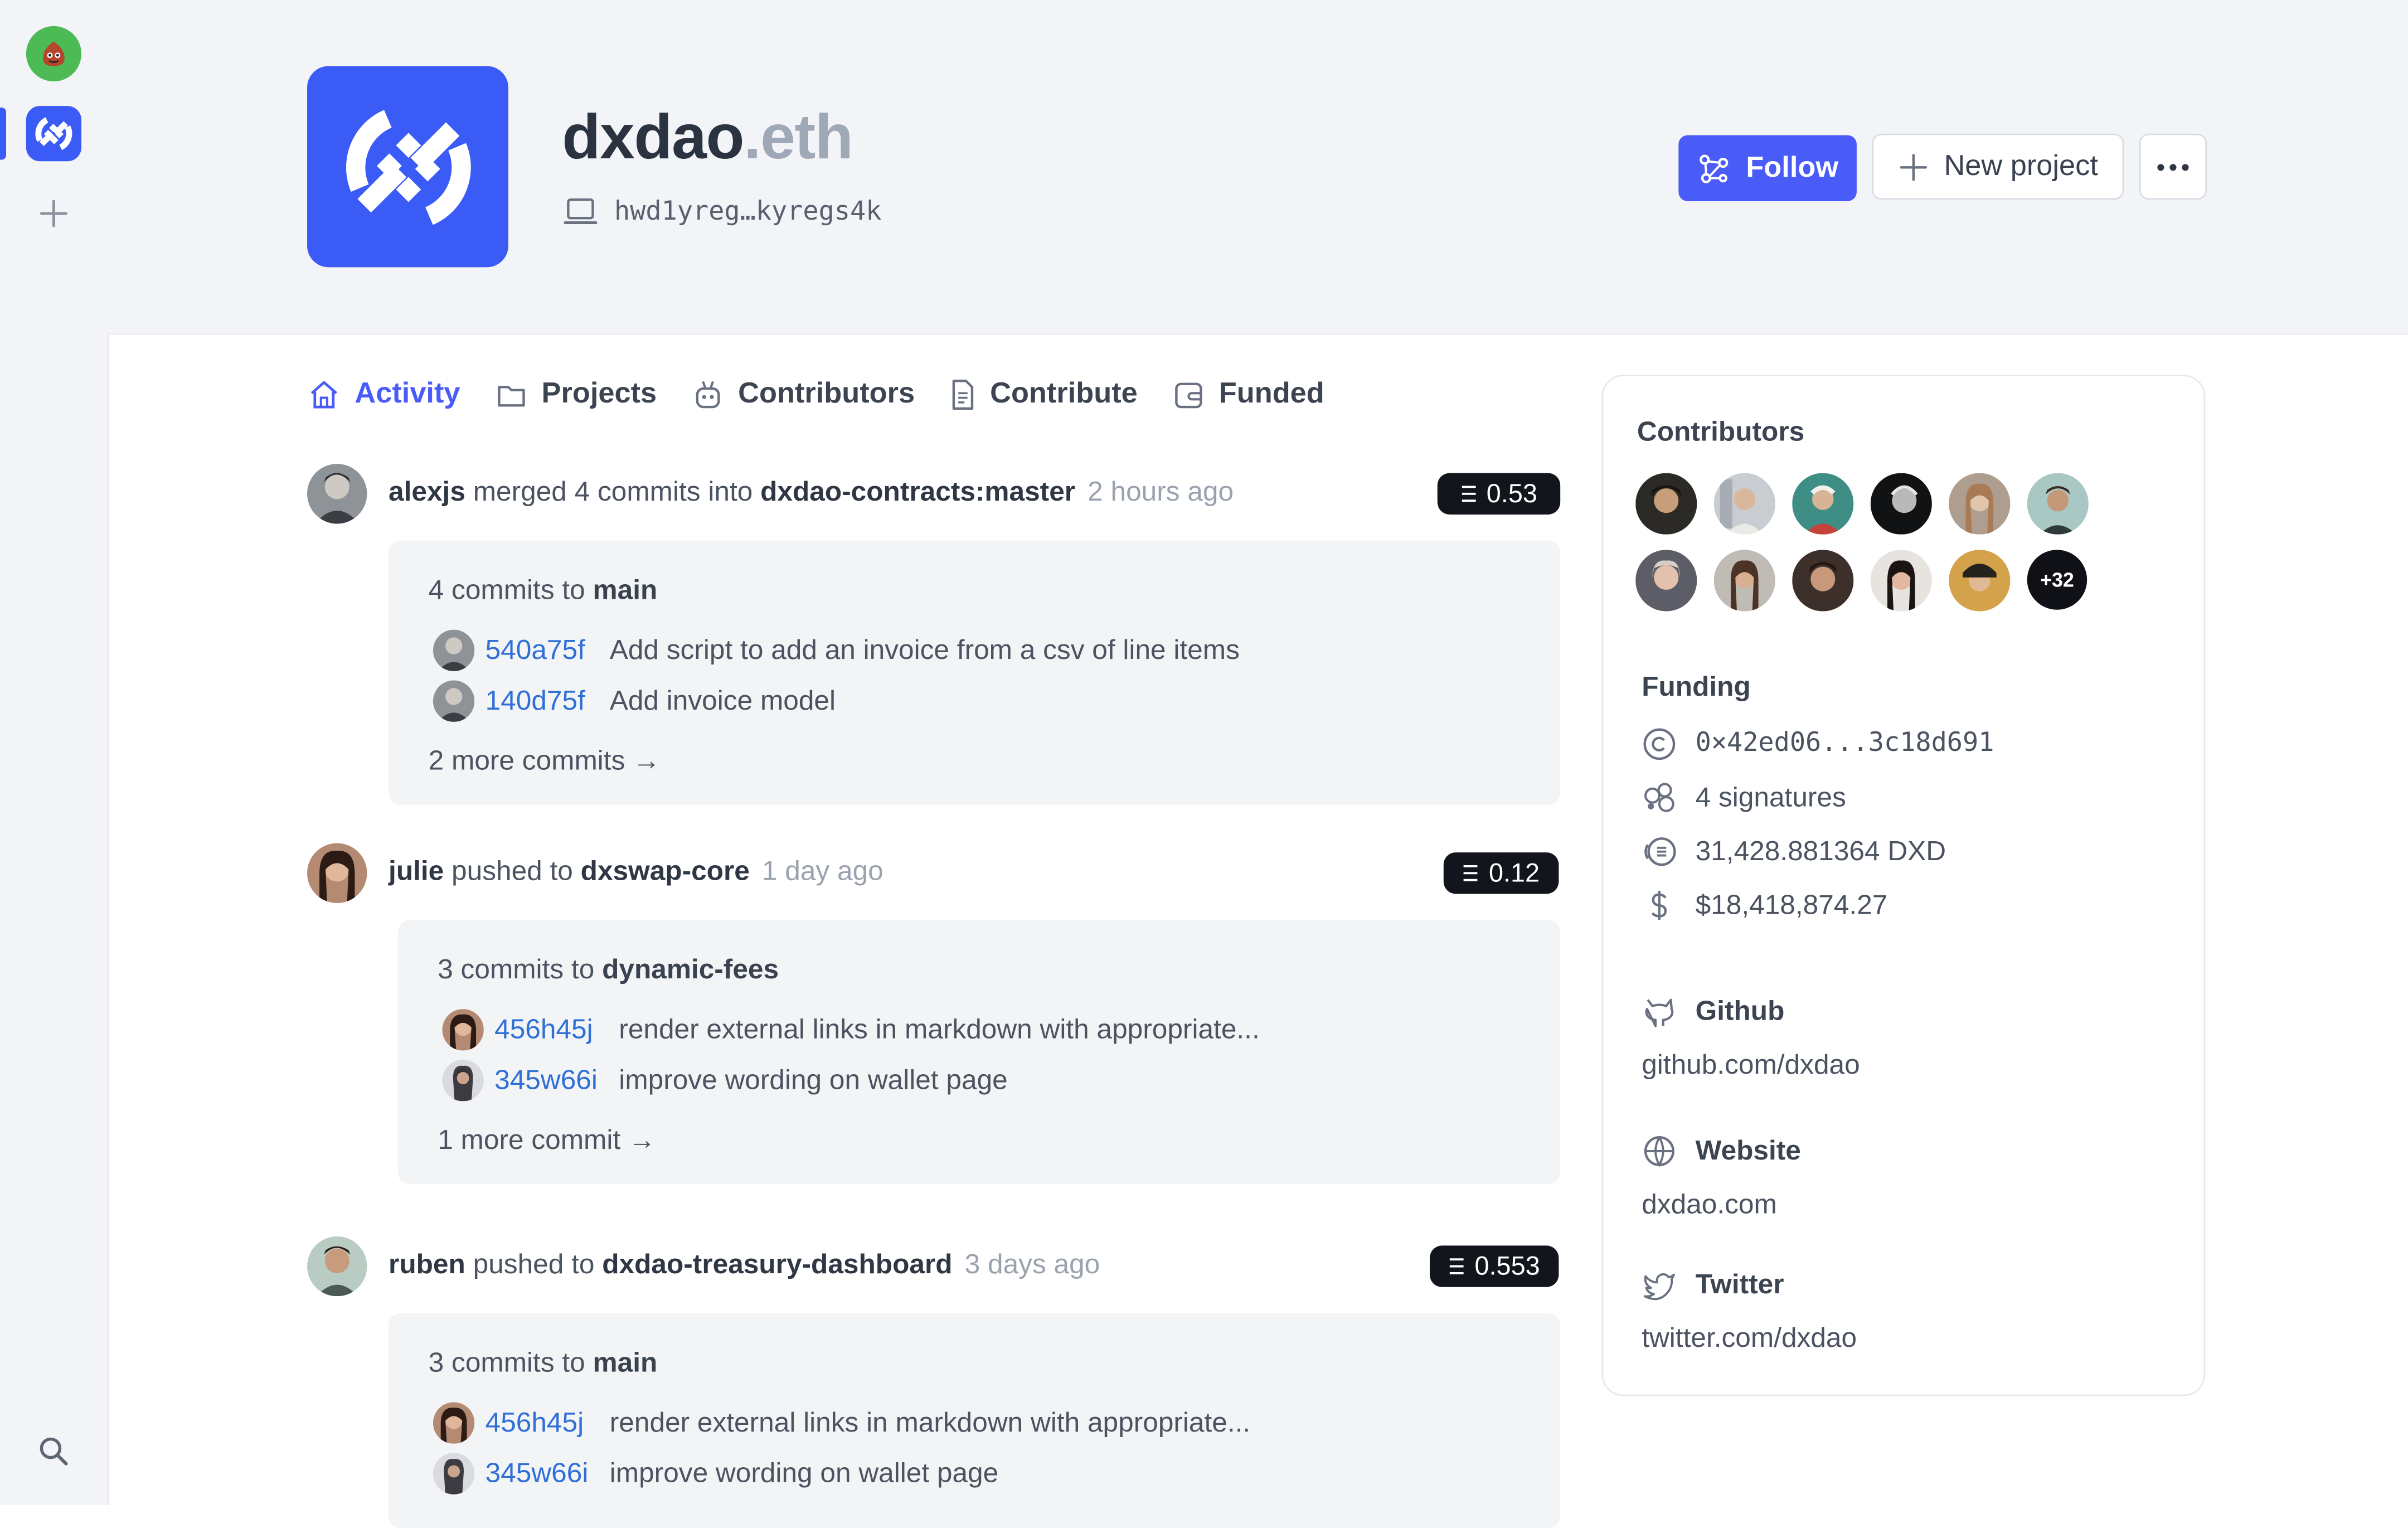  Describe the element at coordinates (1660, 1012) in the screenshot. I see `github-icon` at that location.